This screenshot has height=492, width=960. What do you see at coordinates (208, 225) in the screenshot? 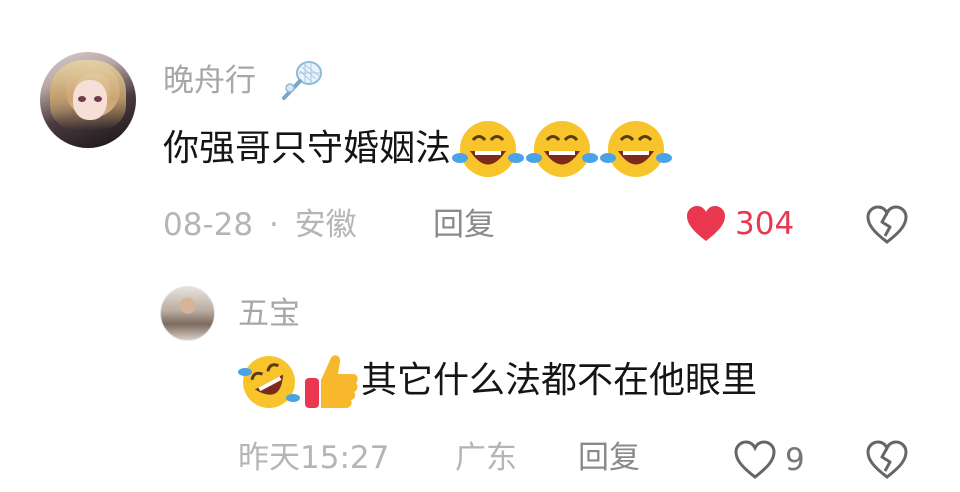
I see `comment-date: 08-28` at bounding box center [208, 225].